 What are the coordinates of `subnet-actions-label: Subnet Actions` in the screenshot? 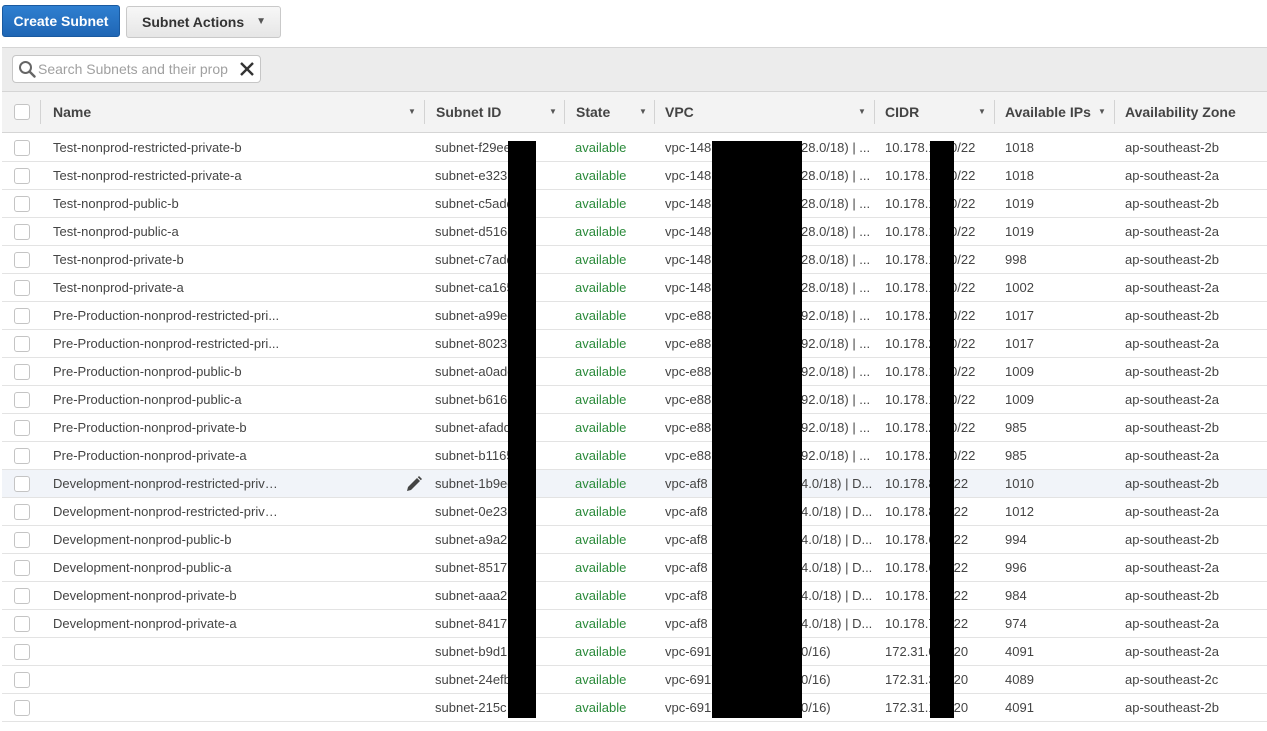 It's located at (193, 22).